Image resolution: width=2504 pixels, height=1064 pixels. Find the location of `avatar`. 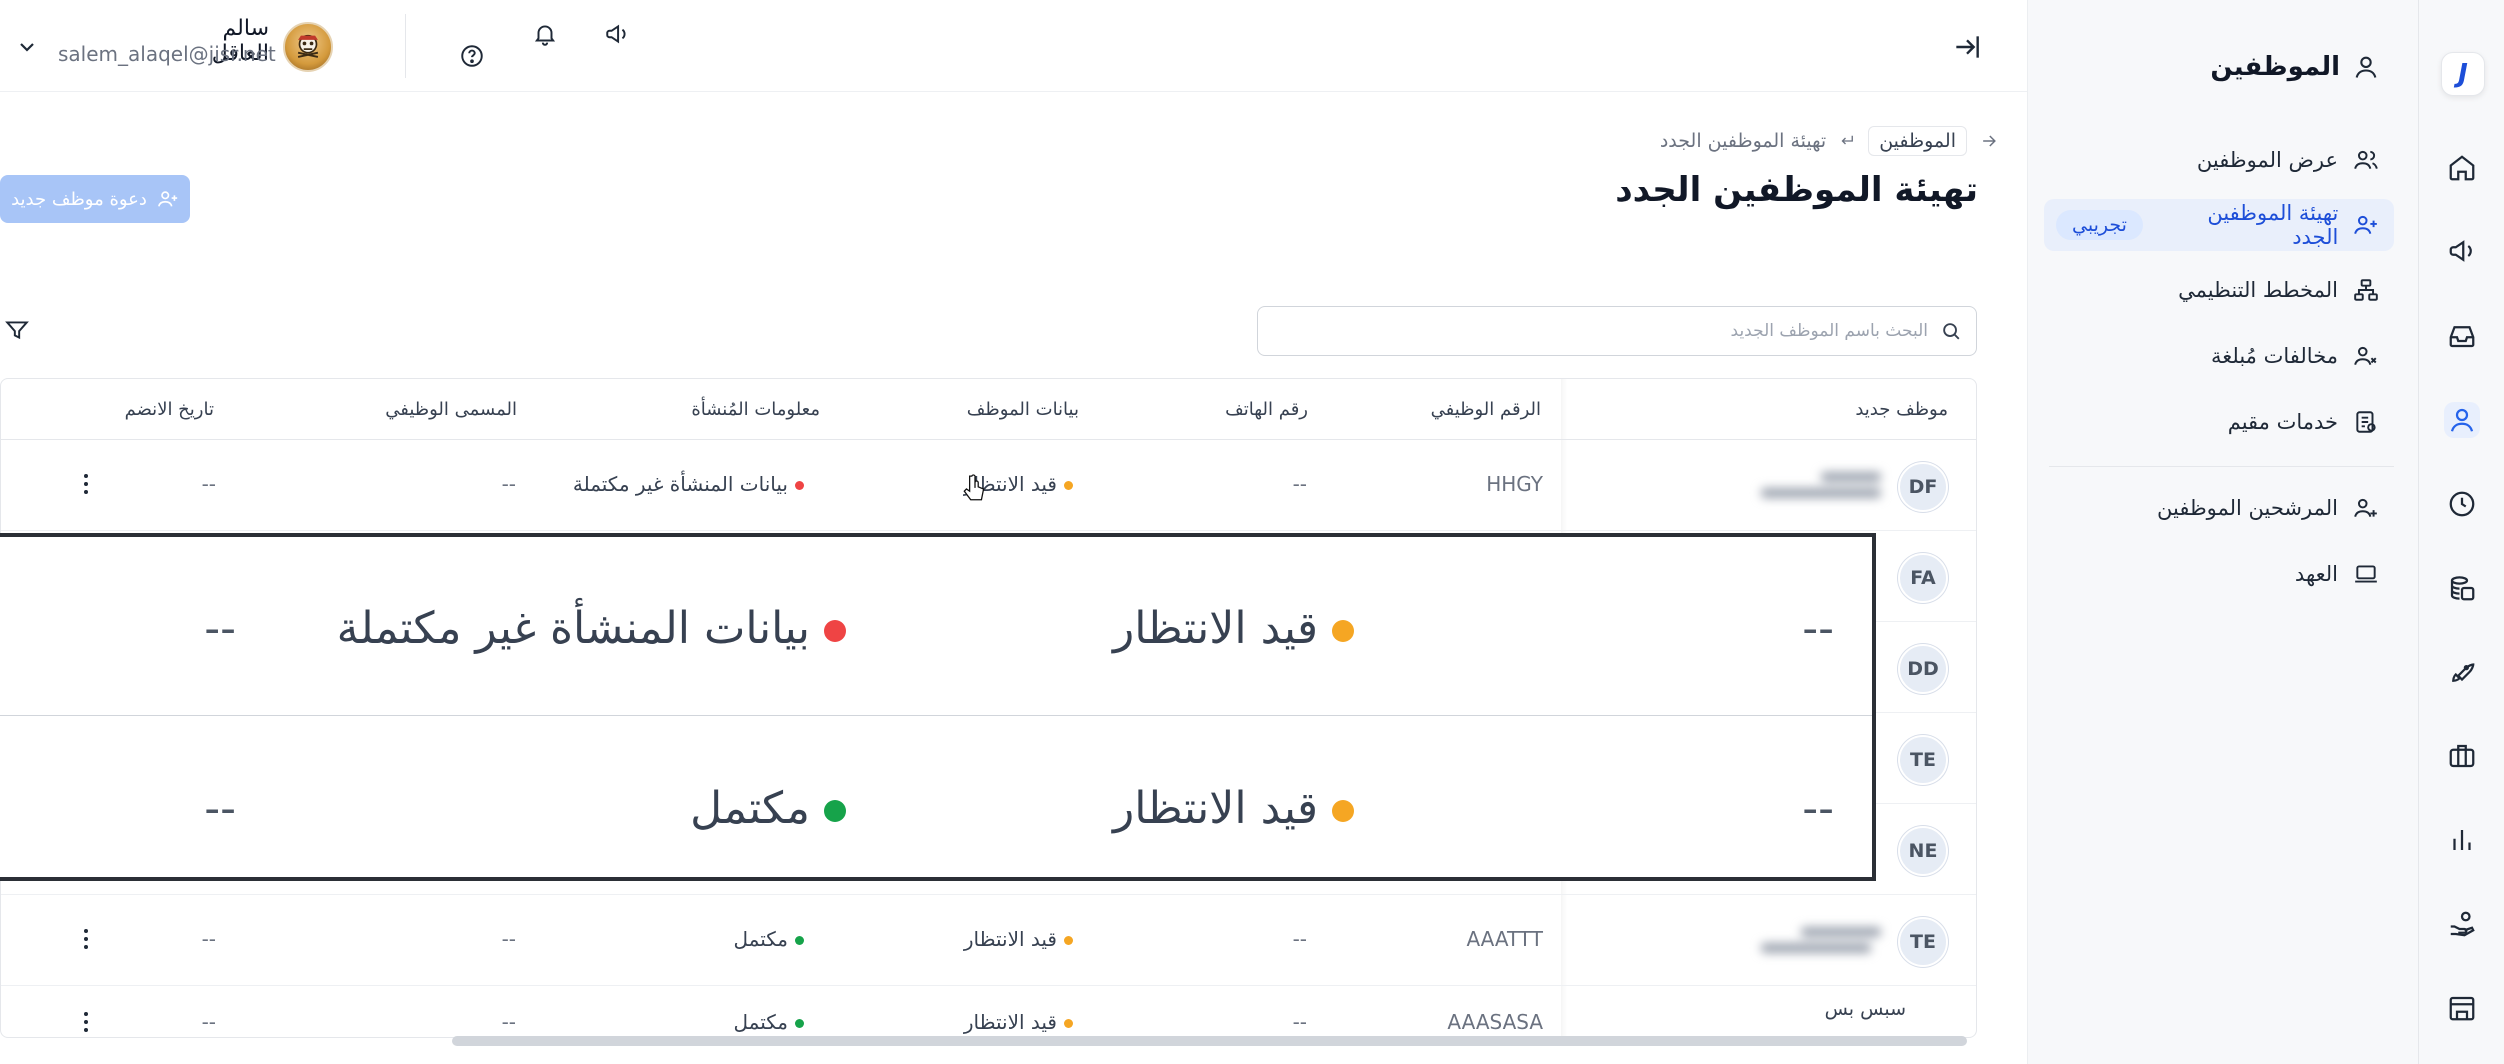

avatar is located at coordinates (308, 47).